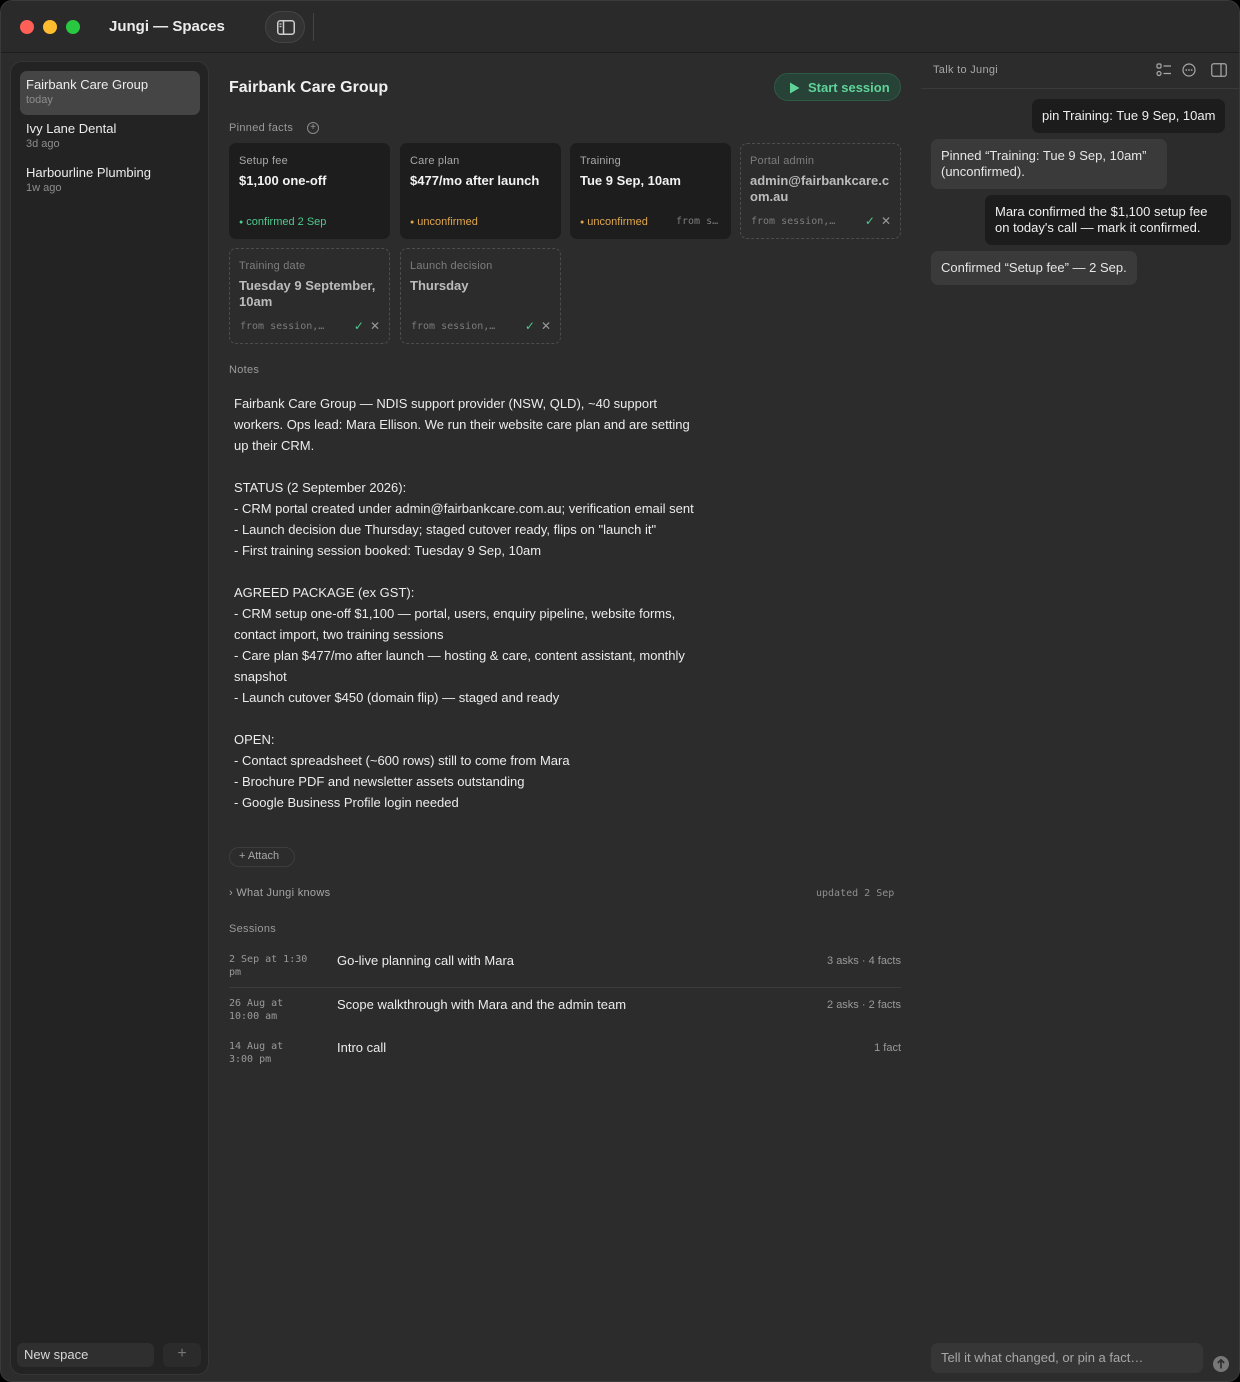 This screenshot has width=1240, height=1382. What do you see at coordinates (887, 1048) in the screenshot?
I see `session-meta: 1 fact` at bounding box center [887, 1048].